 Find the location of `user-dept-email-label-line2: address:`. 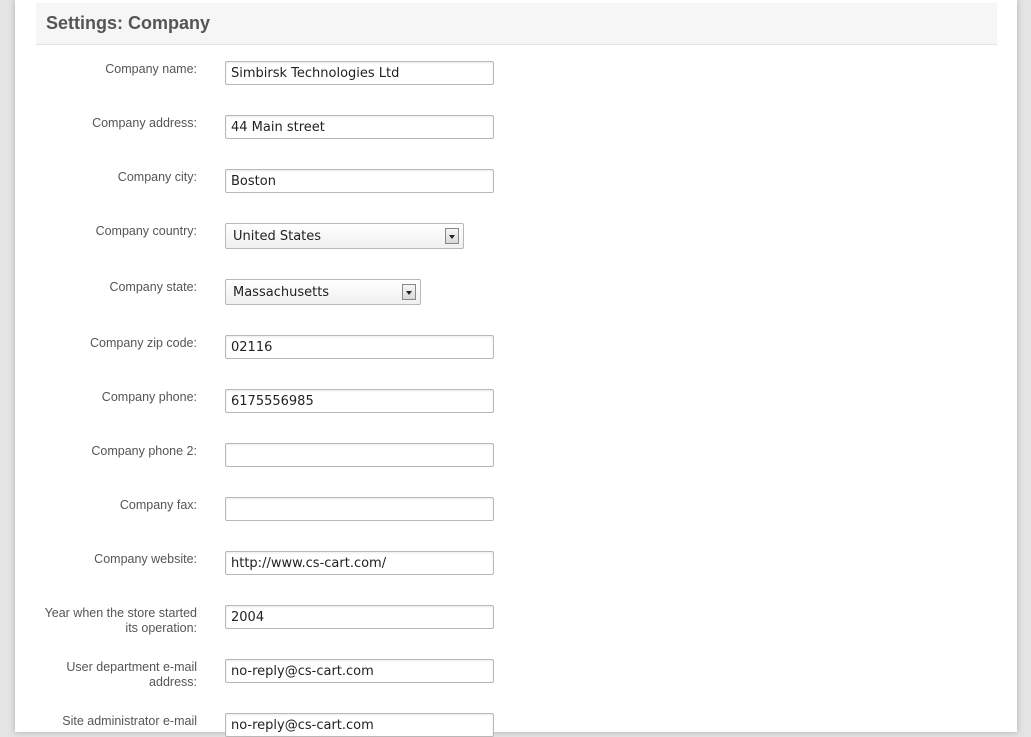

user-dept-email-label-line2: address: is located at coordinates (173, 682).